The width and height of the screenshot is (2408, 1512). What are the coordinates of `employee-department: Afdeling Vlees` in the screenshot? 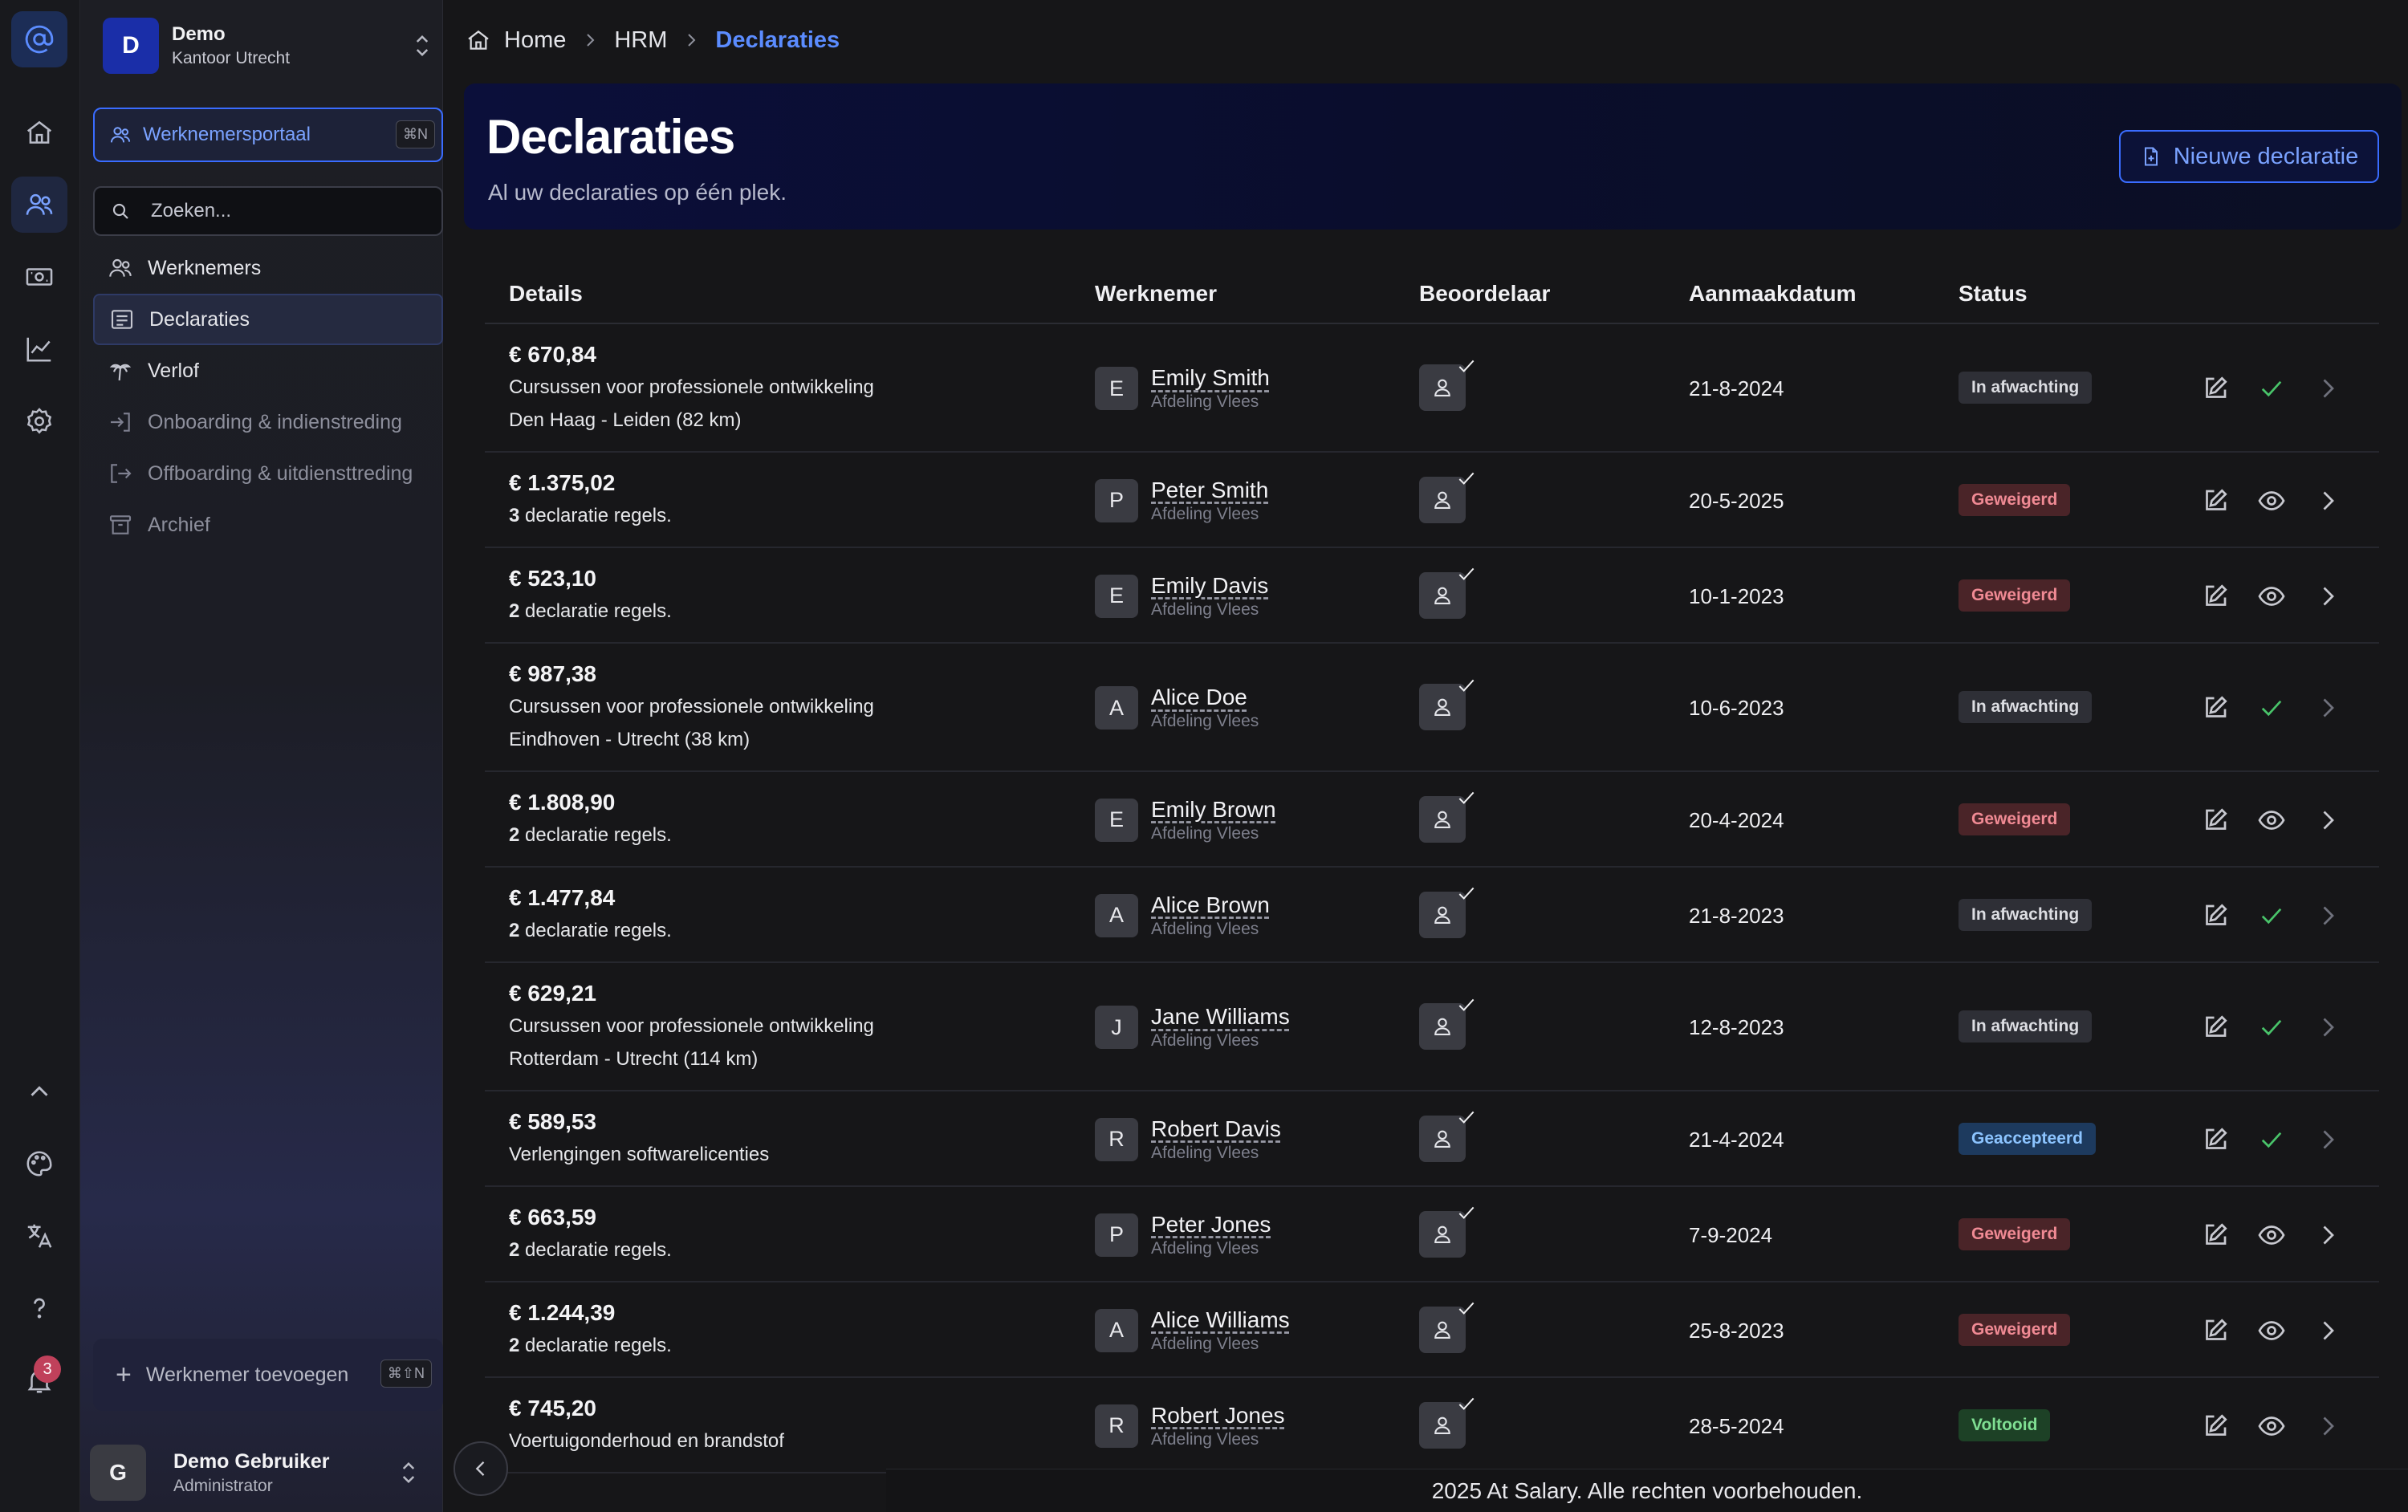 It's located at (1205, 1040).